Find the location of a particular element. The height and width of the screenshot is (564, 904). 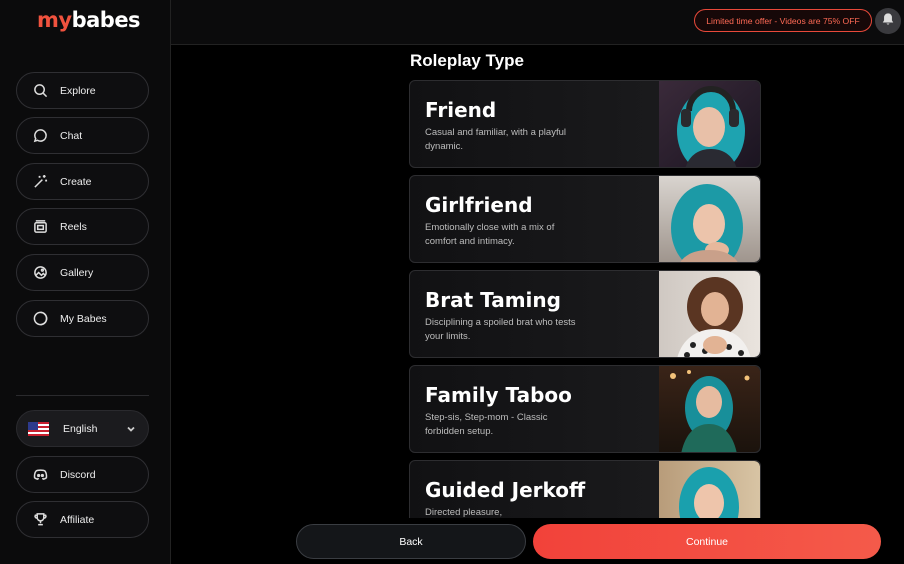

reels-icon is located at coordinates (40, 227).